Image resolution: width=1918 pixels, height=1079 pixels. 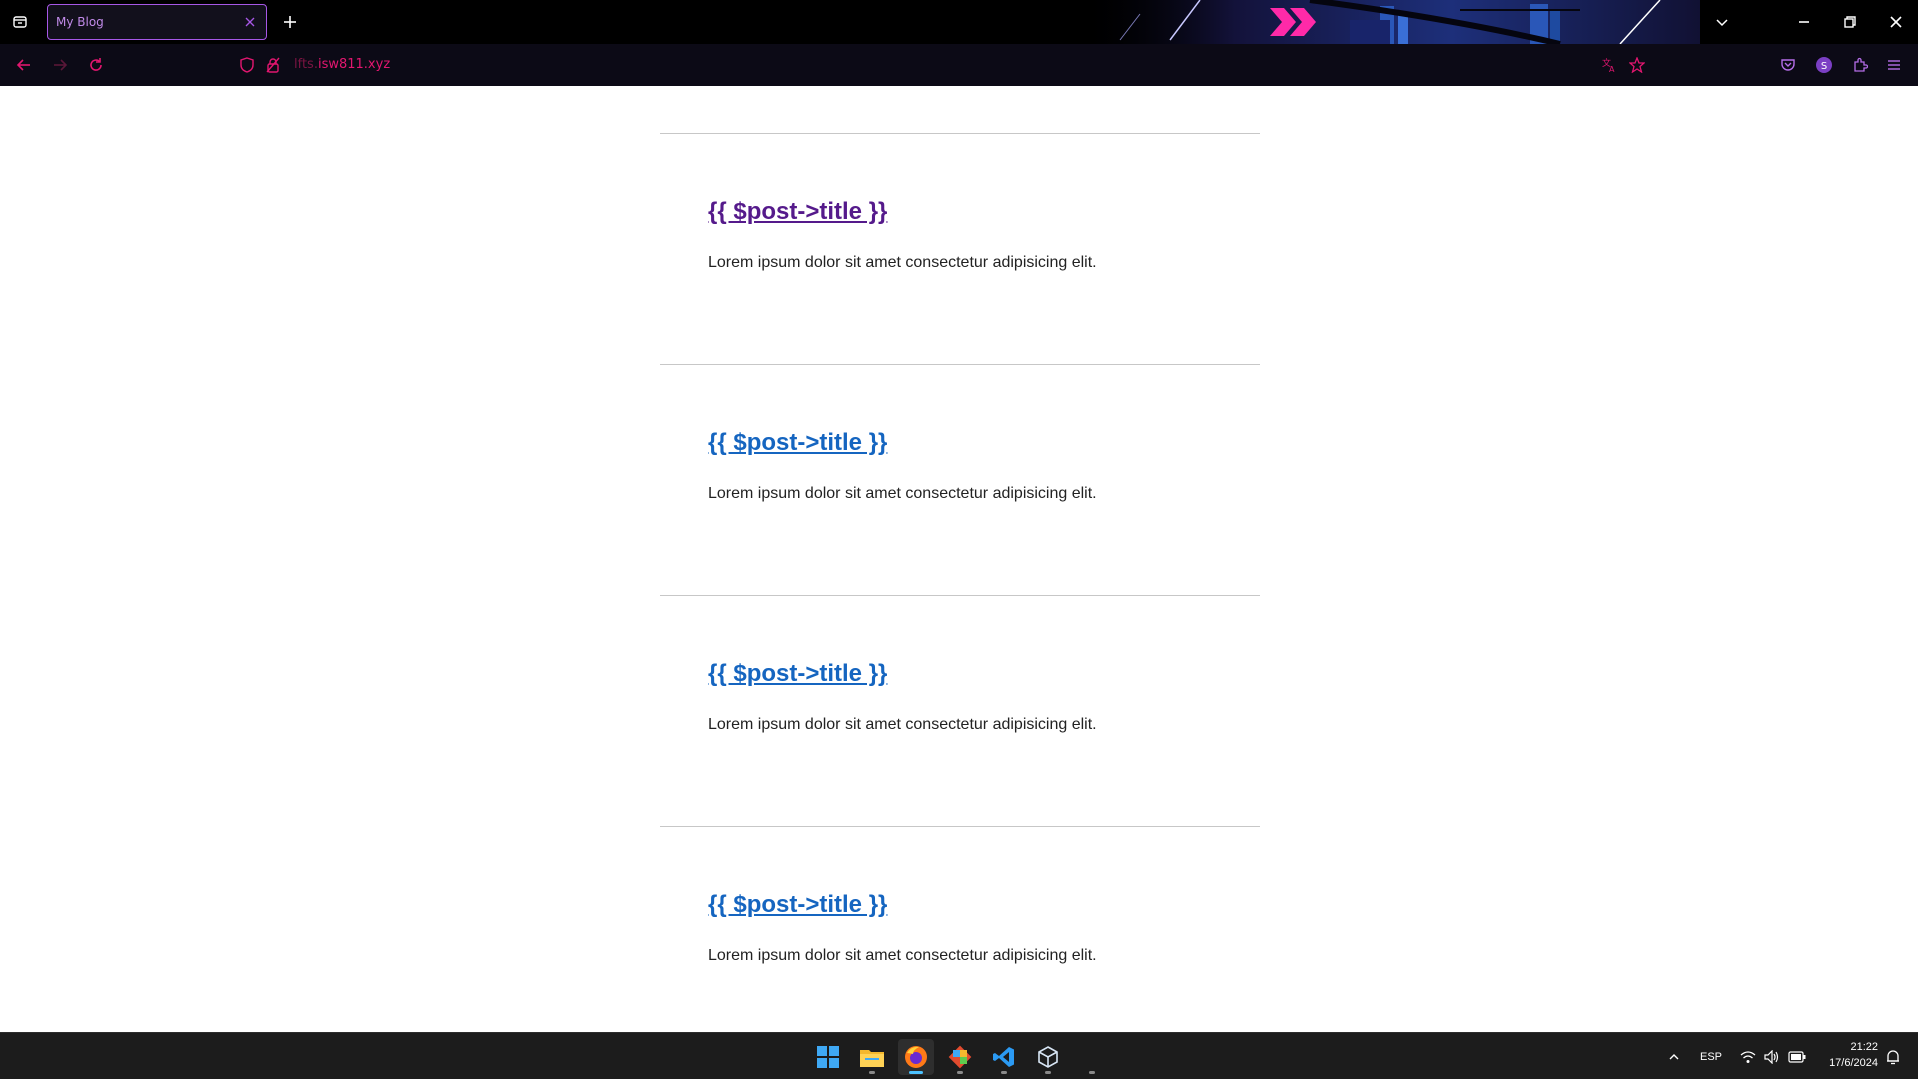 I want to click on firefox-icon, so click(x=916, y=1057).